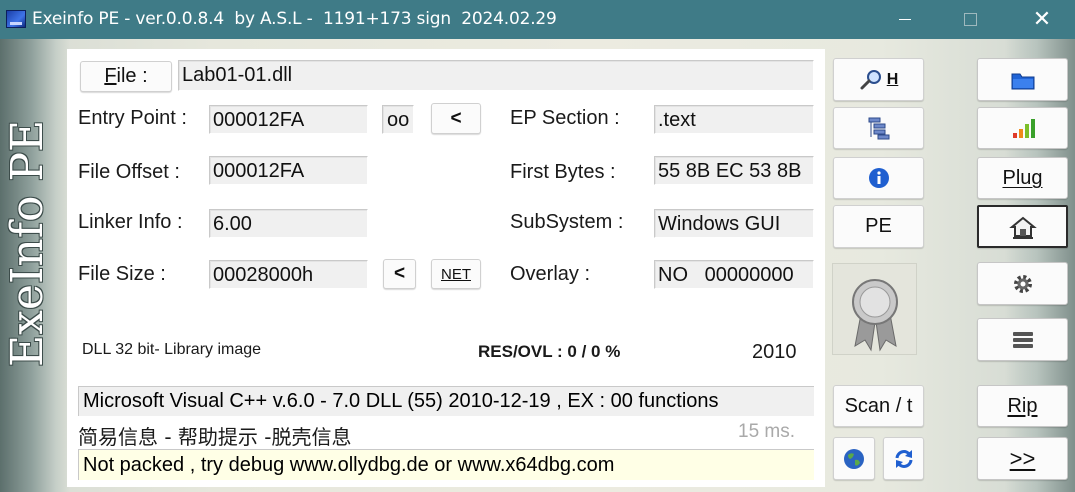  I want to click on magnifier-icon, so click(870, 79).